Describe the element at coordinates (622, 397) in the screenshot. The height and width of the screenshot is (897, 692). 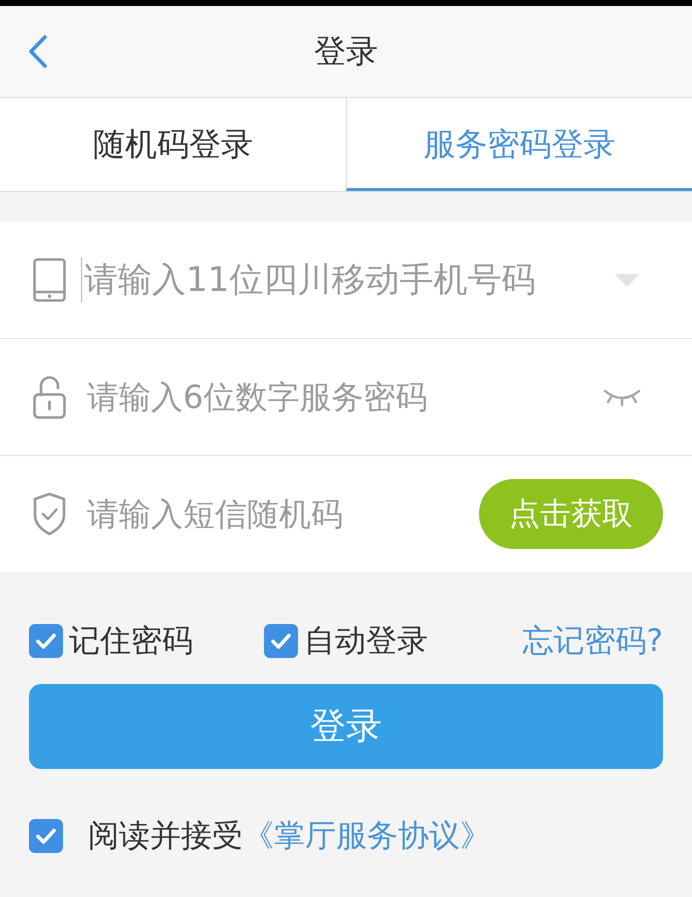
I see `closed-eye-icon` at that location.